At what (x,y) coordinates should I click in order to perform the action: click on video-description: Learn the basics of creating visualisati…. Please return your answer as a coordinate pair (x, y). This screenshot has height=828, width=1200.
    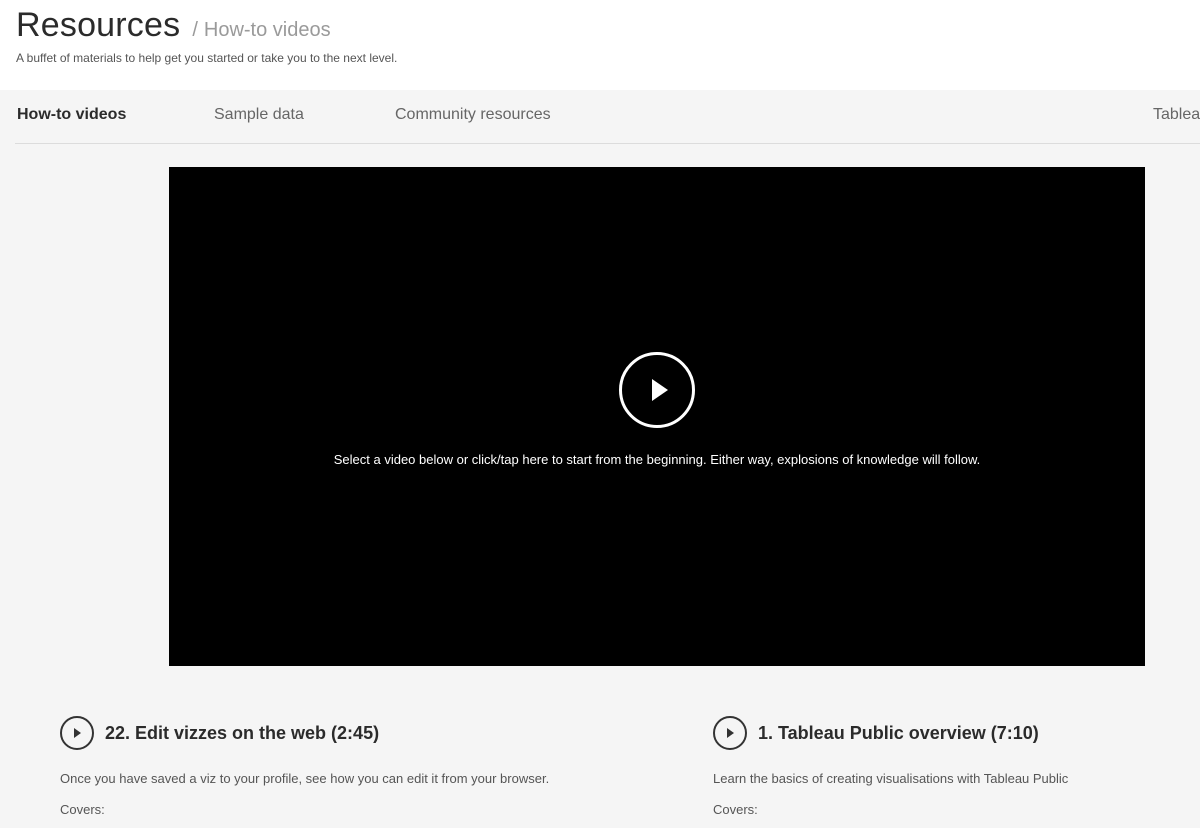
    Looking at the image, I should click on (891, 778).